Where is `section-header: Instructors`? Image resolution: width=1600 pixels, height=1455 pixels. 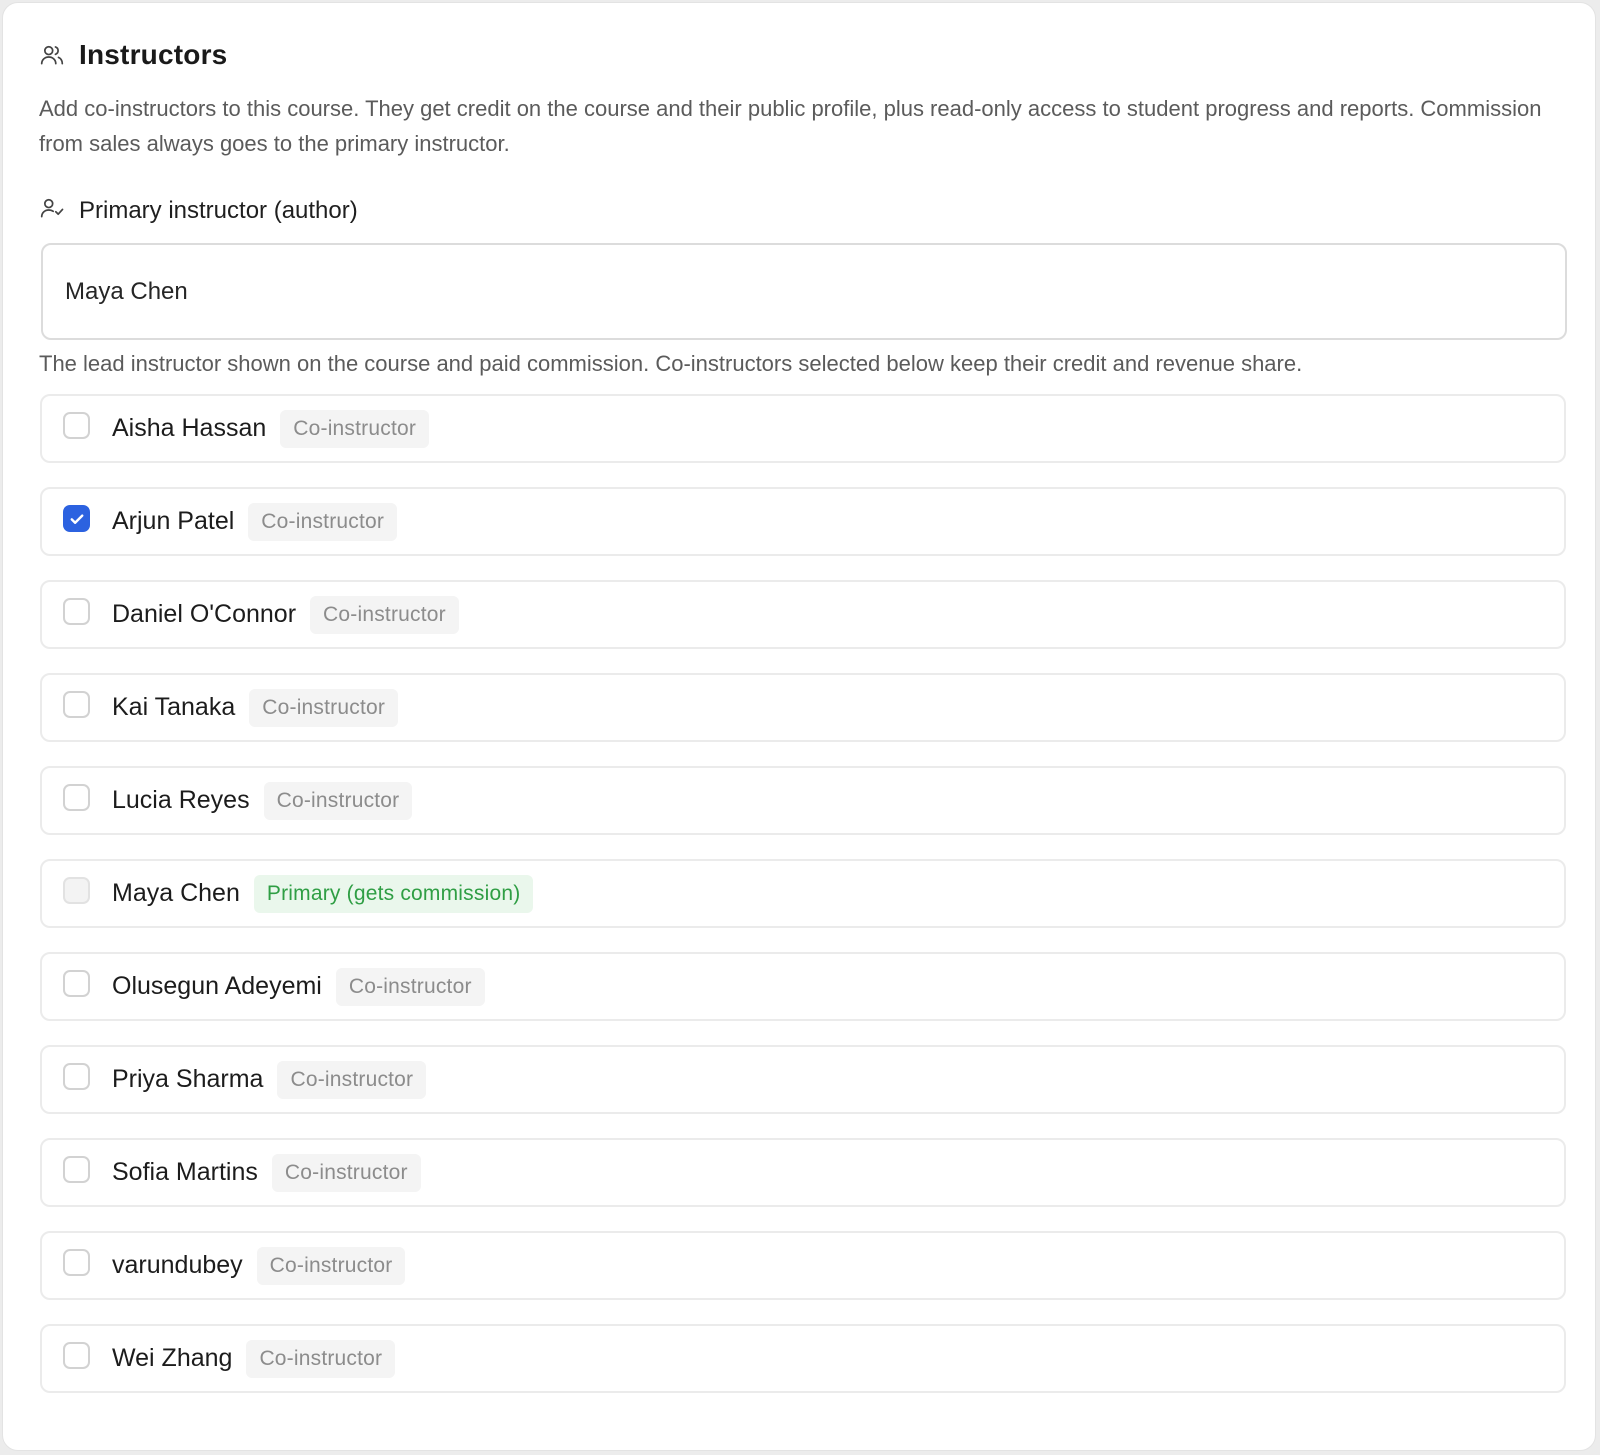
section-header: Instructors is located at coordinates (133, 55).